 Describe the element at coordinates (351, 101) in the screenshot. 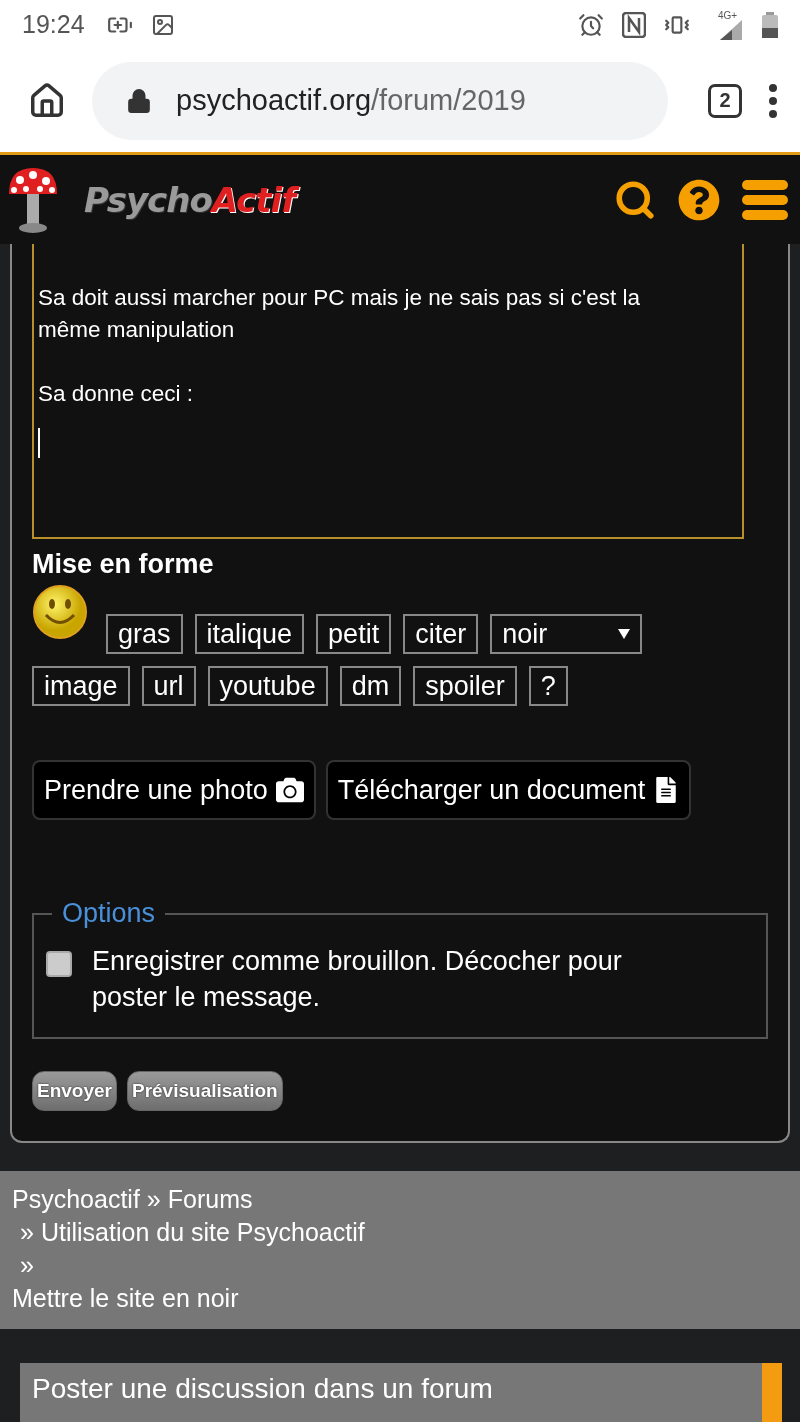

I see `url-text: psychoactif.org/forum/2019` at that location.